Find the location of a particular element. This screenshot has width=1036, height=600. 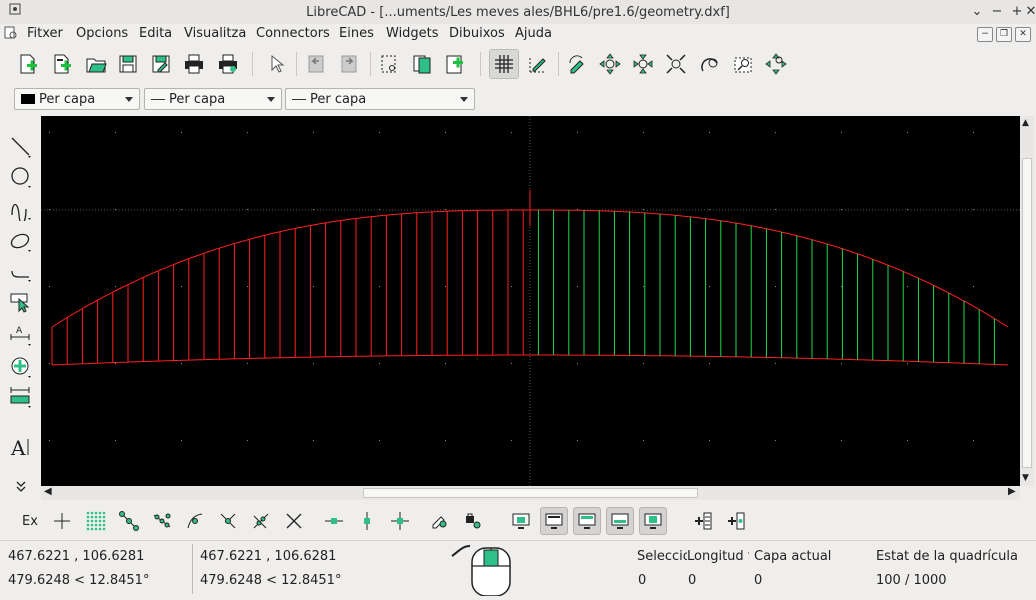

save-icon is located at coordinates (128, 64).